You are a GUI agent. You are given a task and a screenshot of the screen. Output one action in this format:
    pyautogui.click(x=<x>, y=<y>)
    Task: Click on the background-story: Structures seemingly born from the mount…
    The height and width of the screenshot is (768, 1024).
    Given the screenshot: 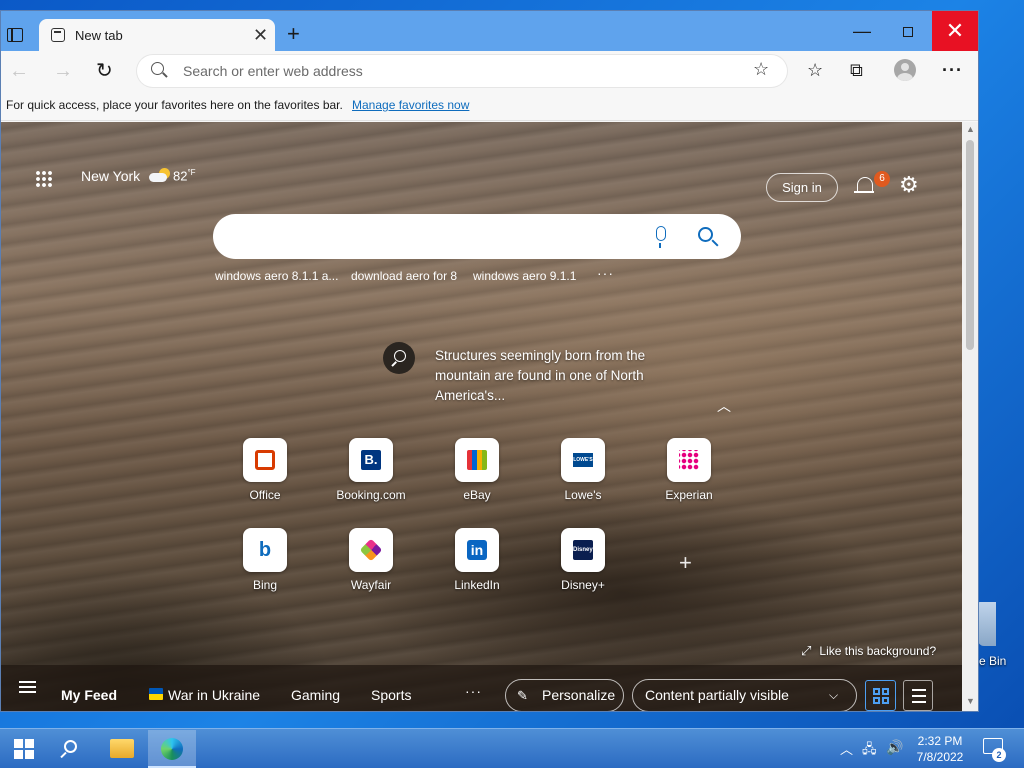 What is the action you would take?
    pyautogui.click(x=555, y=376)
    